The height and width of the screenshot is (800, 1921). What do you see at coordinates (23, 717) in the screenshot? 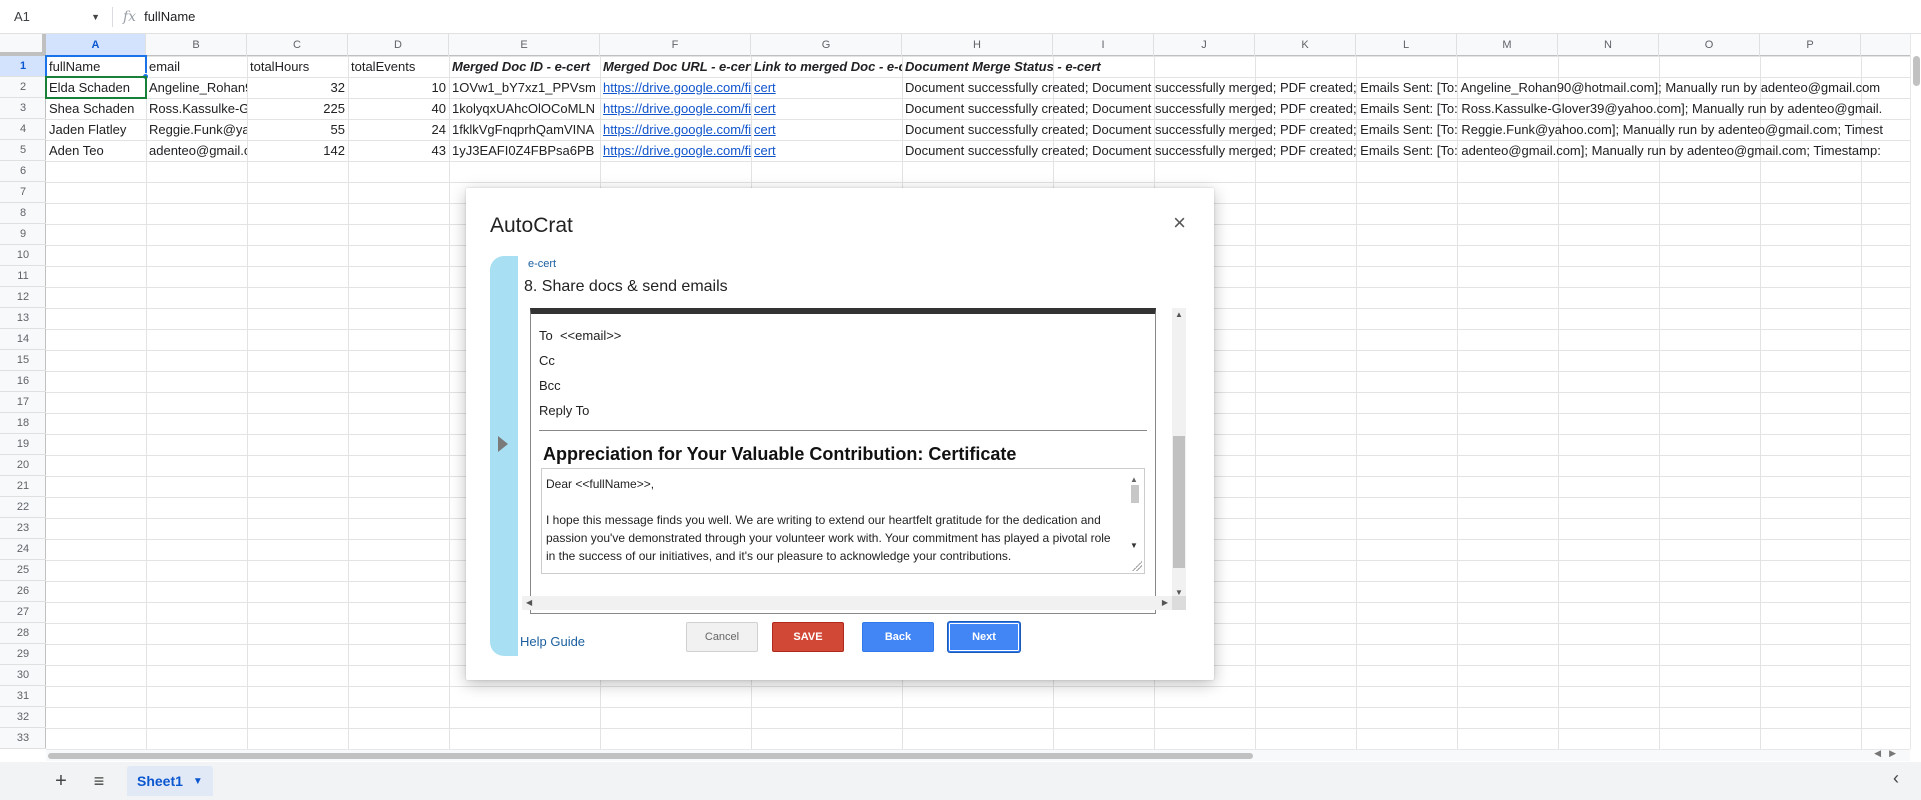
I see `row-header: 32` at bounding box center [23, 717].